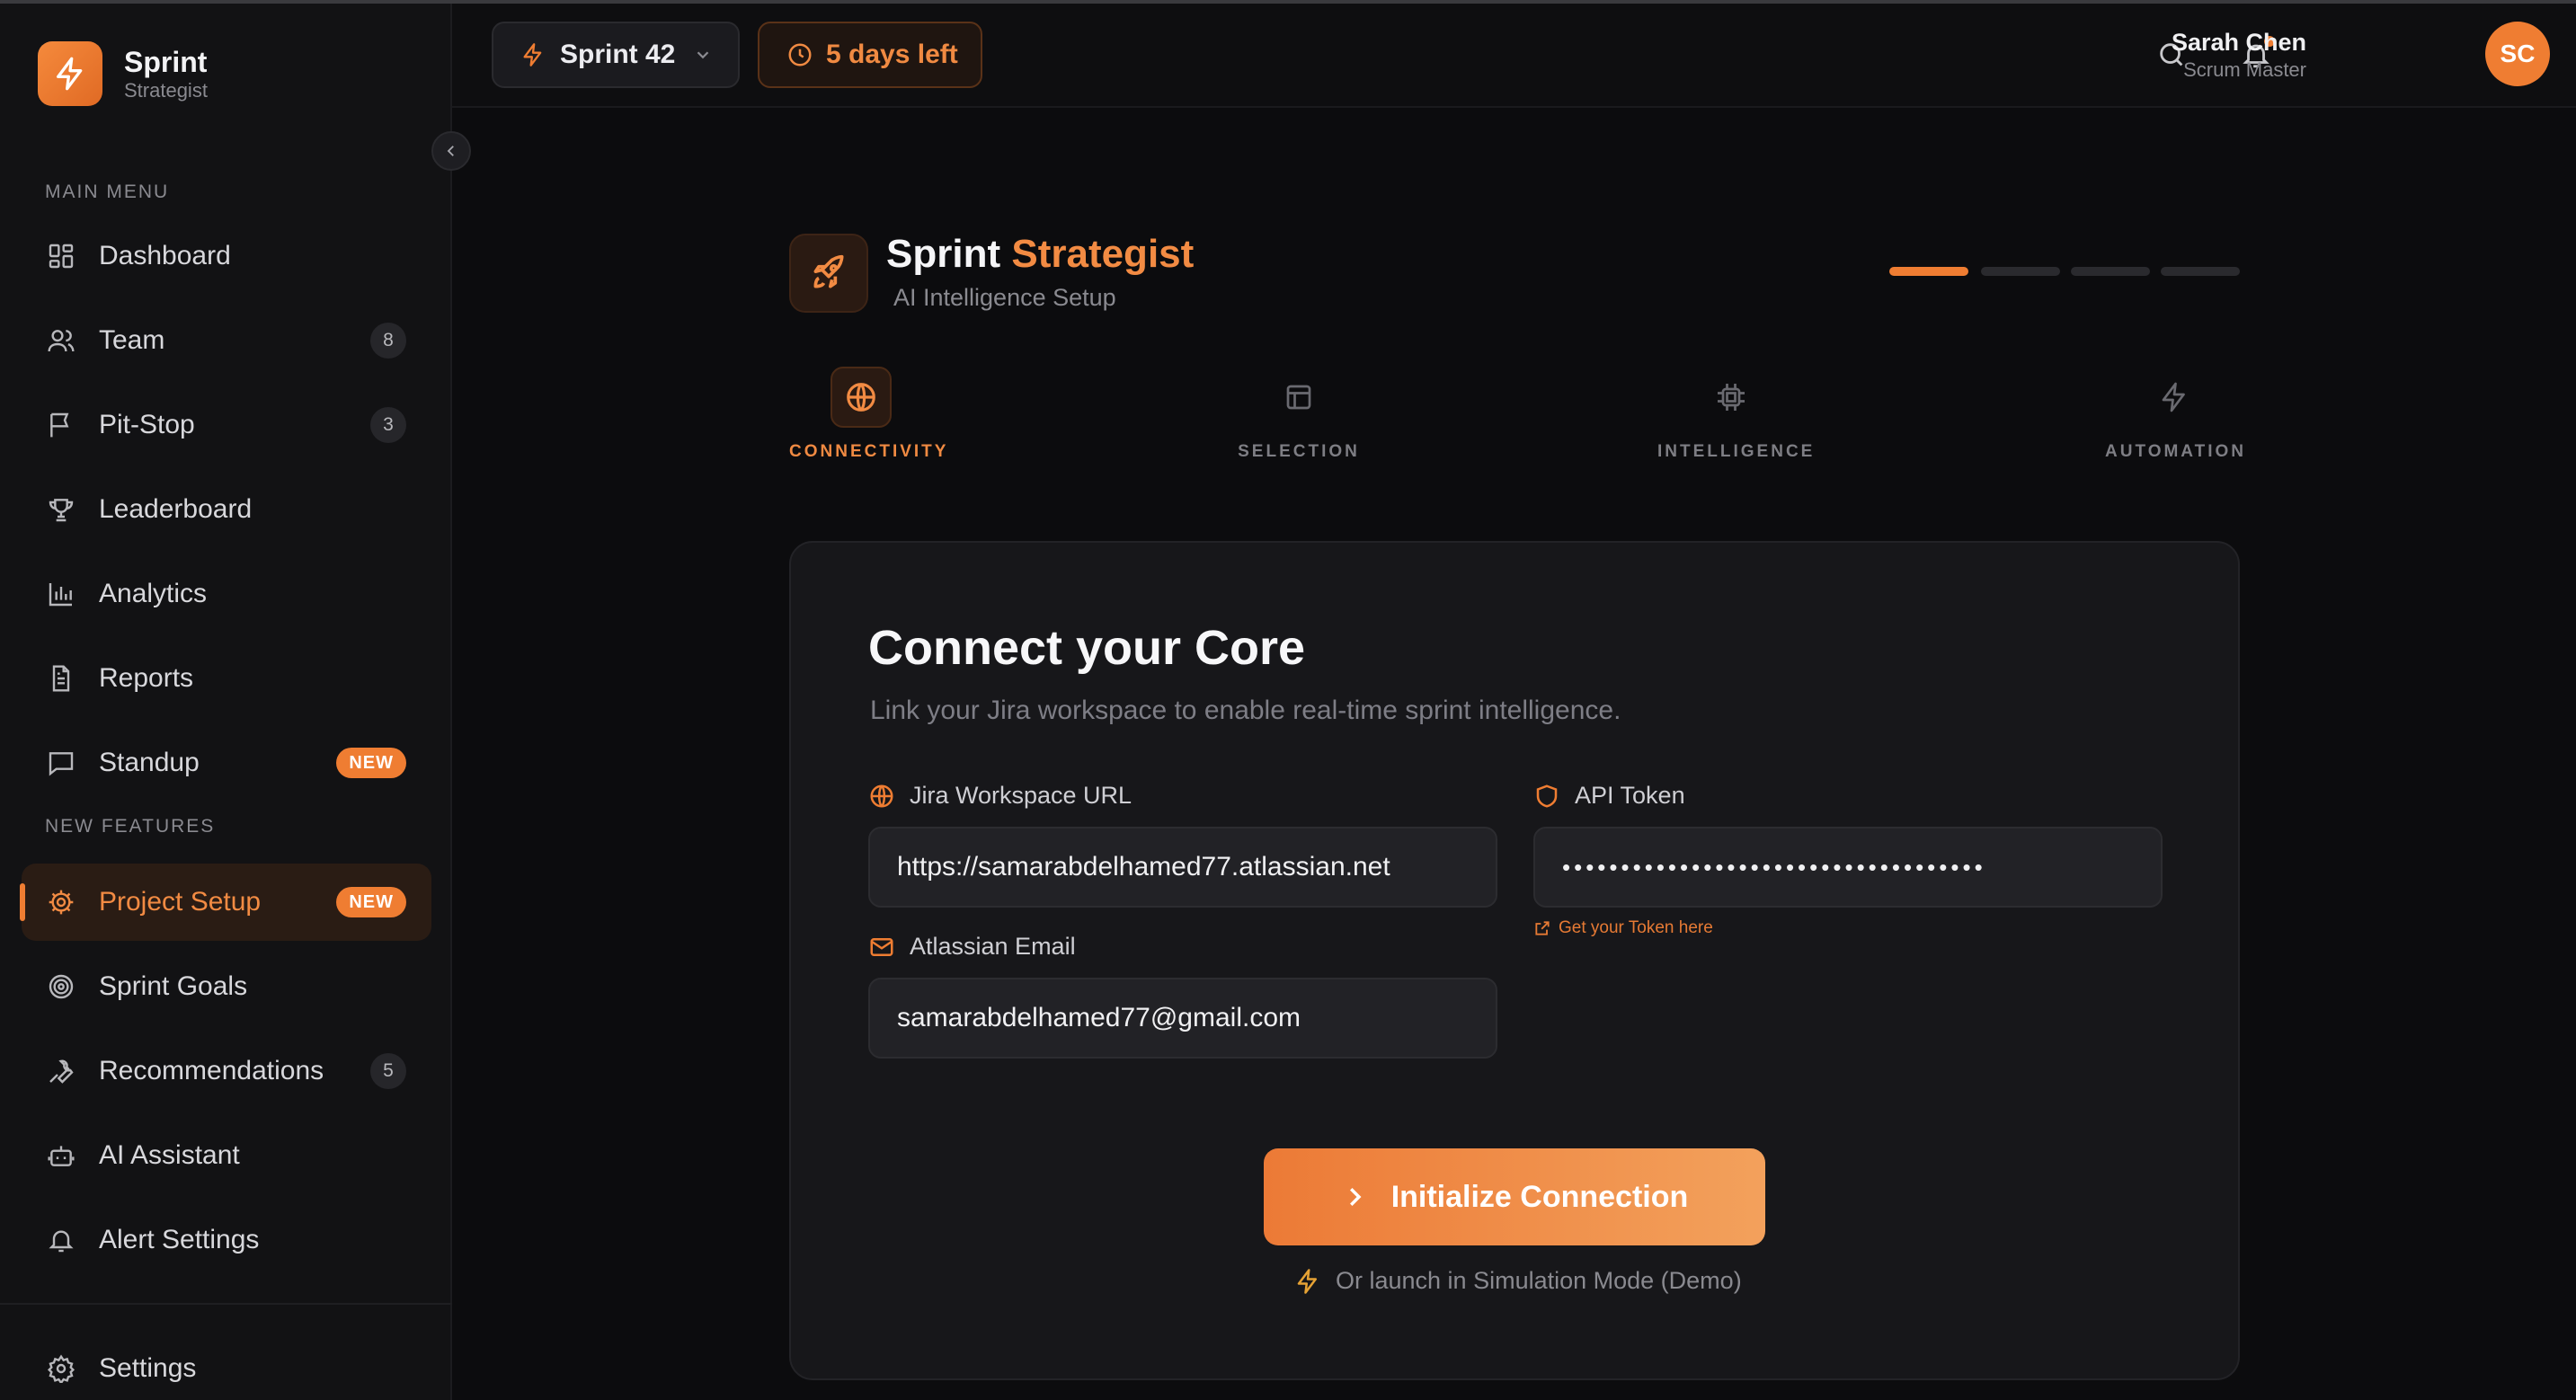 This screenshot has height=1400, width=2576. What do you see at coordinates (828, 273) in the screenshot?
I see `rocket-icon` at bounding box center [828, 273].